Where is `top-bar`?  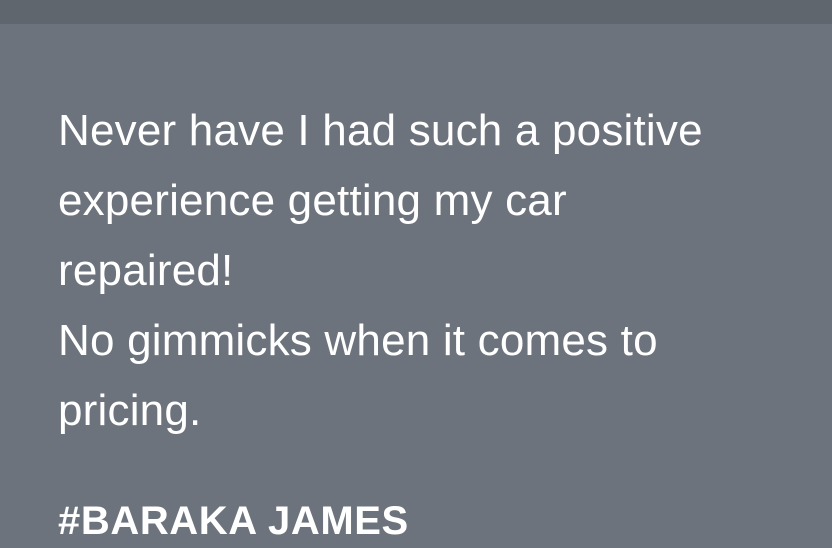
top-bar is located at coordinates (416, 12).